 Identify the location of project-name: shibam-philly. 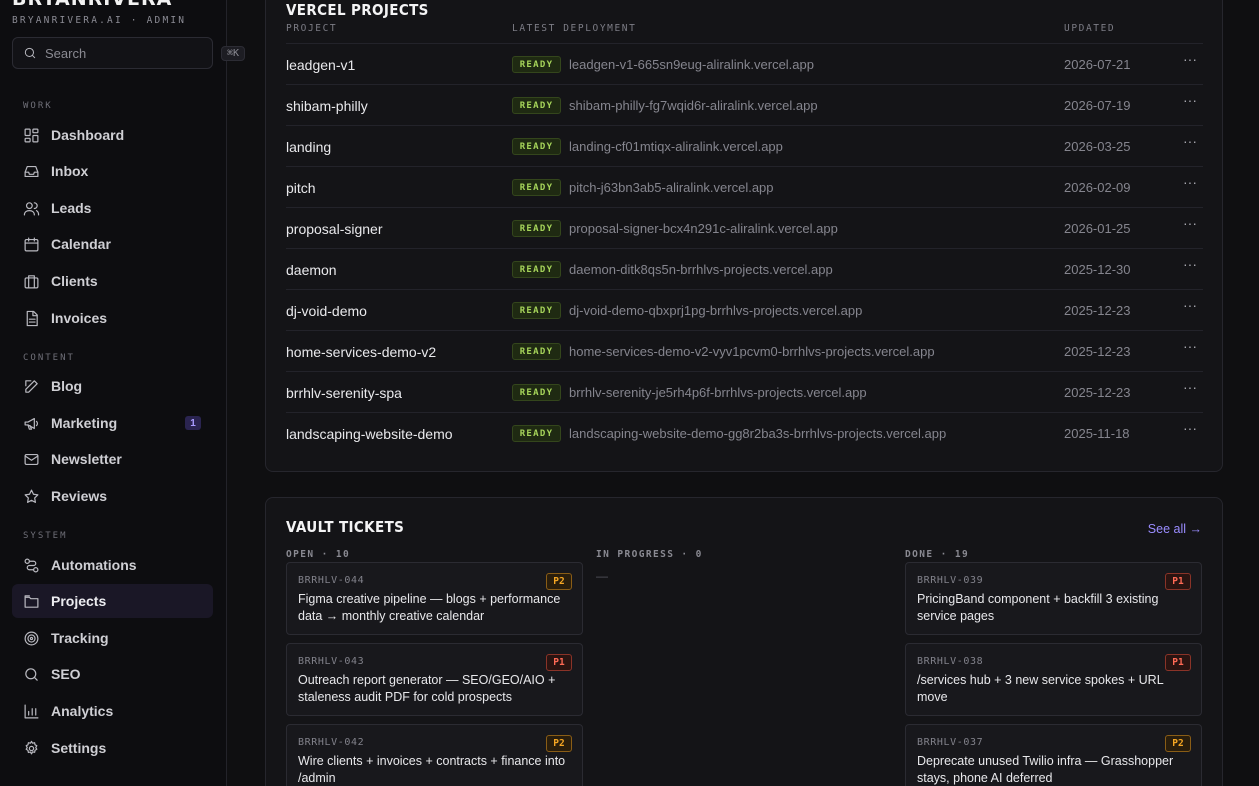
(327, 106).